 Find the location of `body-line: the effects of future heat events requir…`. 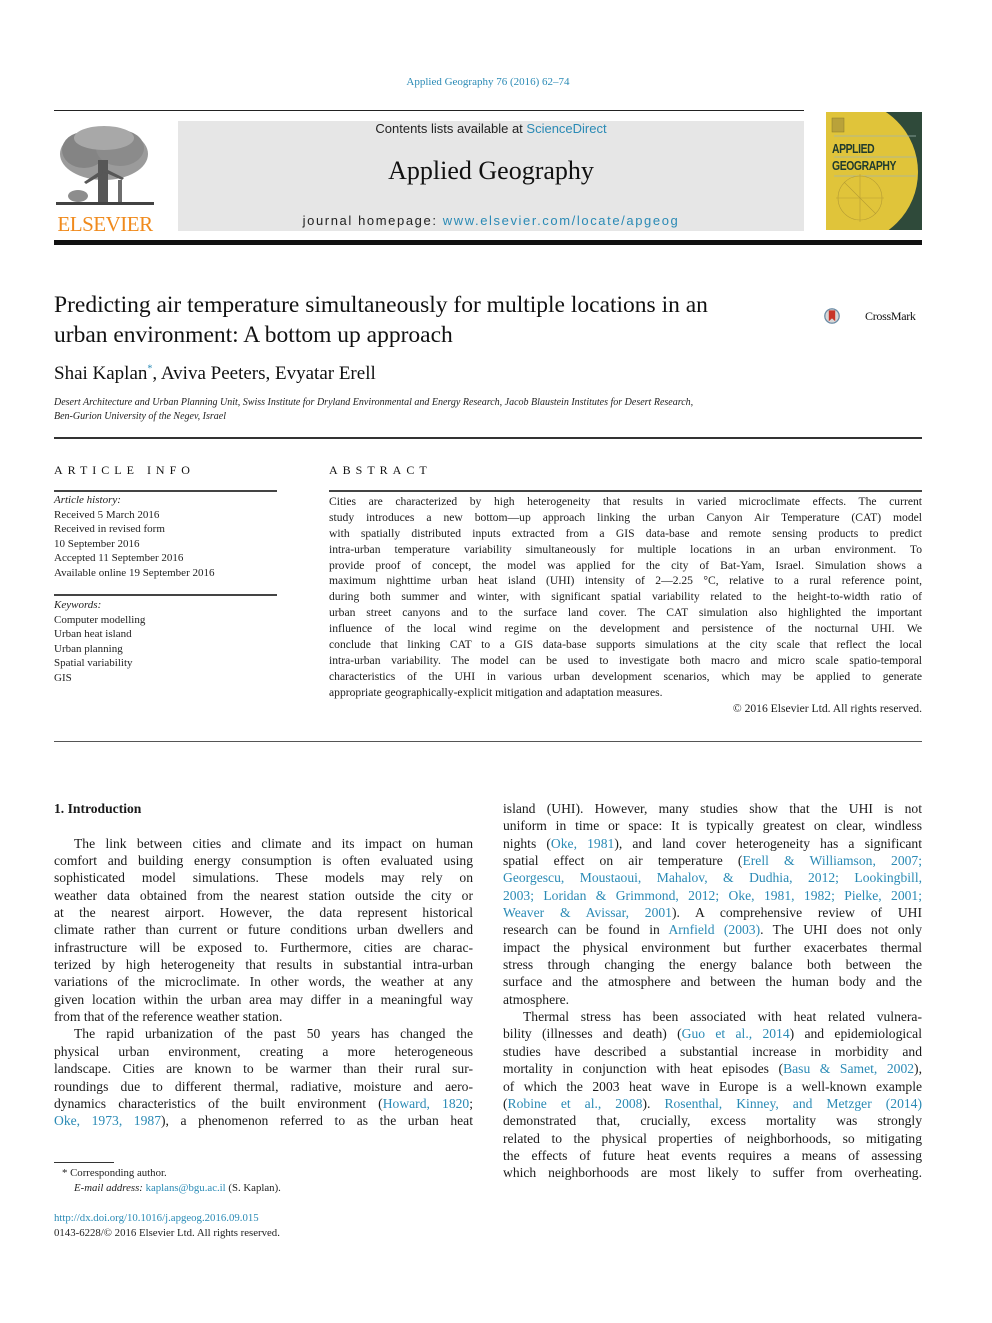

body-line: the effects of future heat events requir… is located at coordinates (712, 1155).